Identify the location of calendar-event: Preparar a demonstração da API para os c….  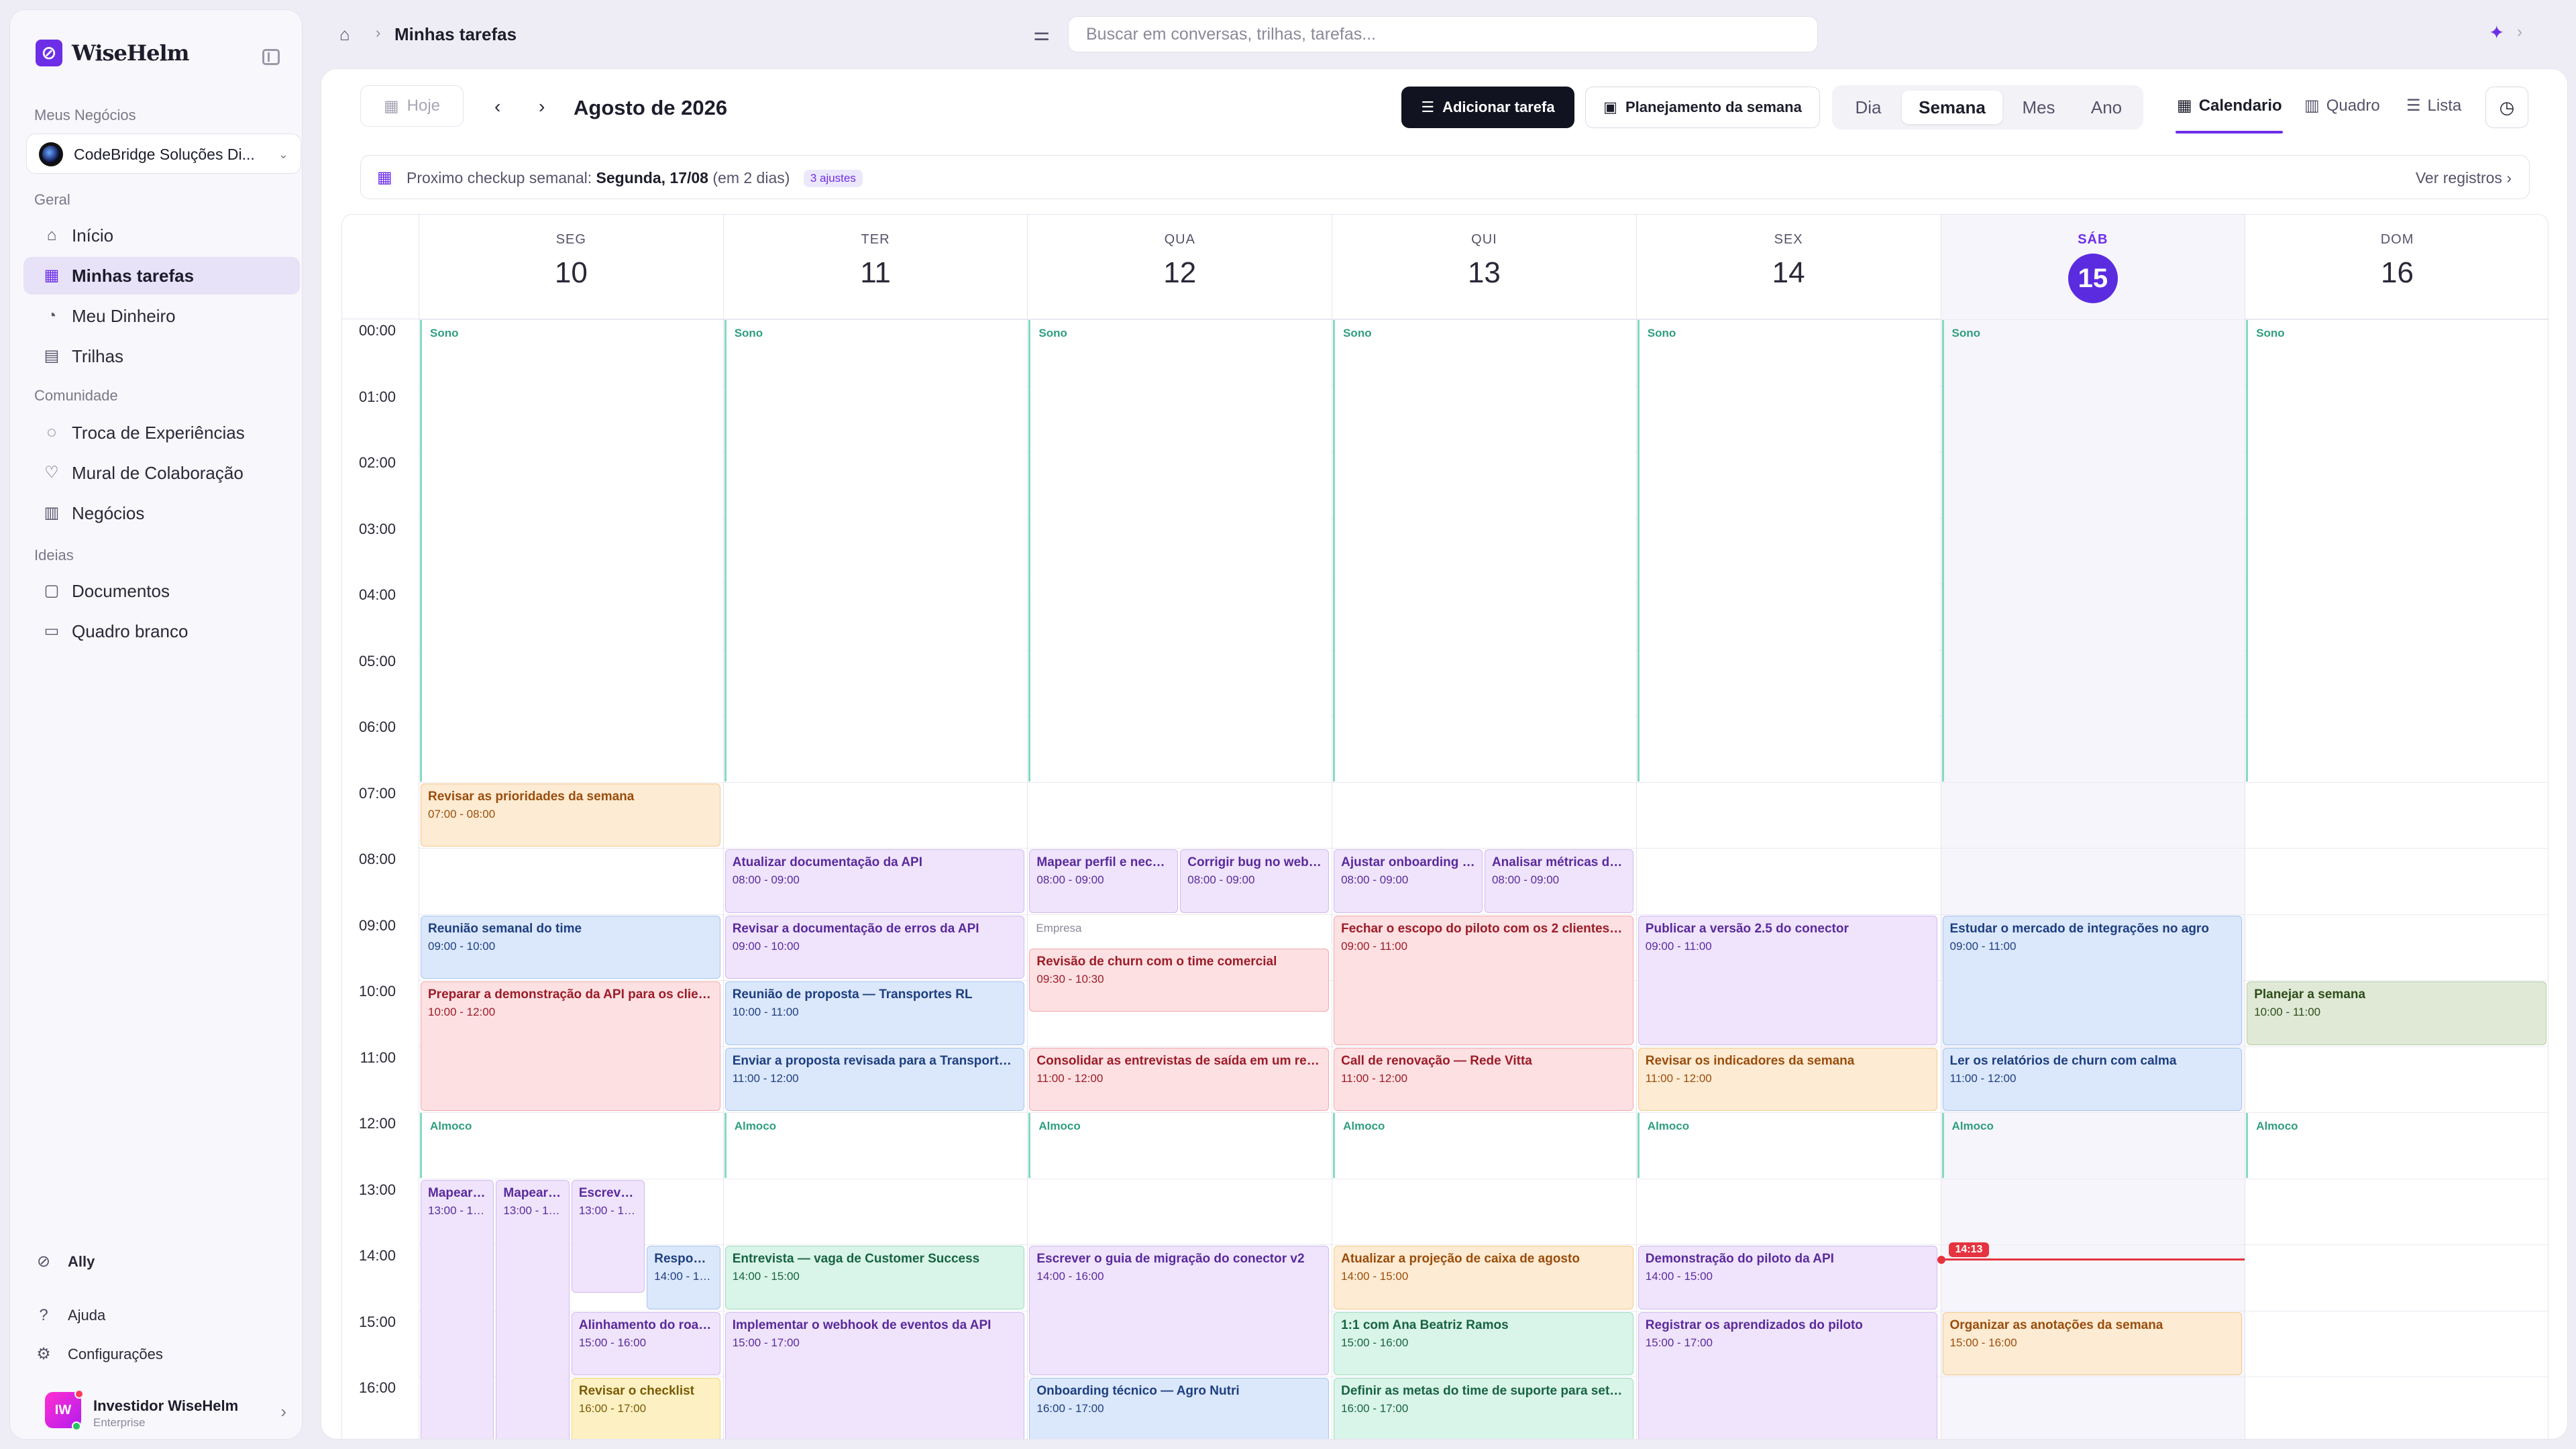
(570, 1046).